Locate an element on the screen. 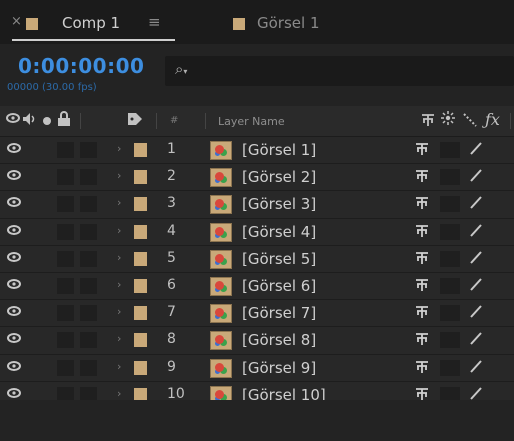 The width and height of the screenshot is (514, 441). layer-row: › 6 [Görsel 6] is located at coordinates (257, 286).